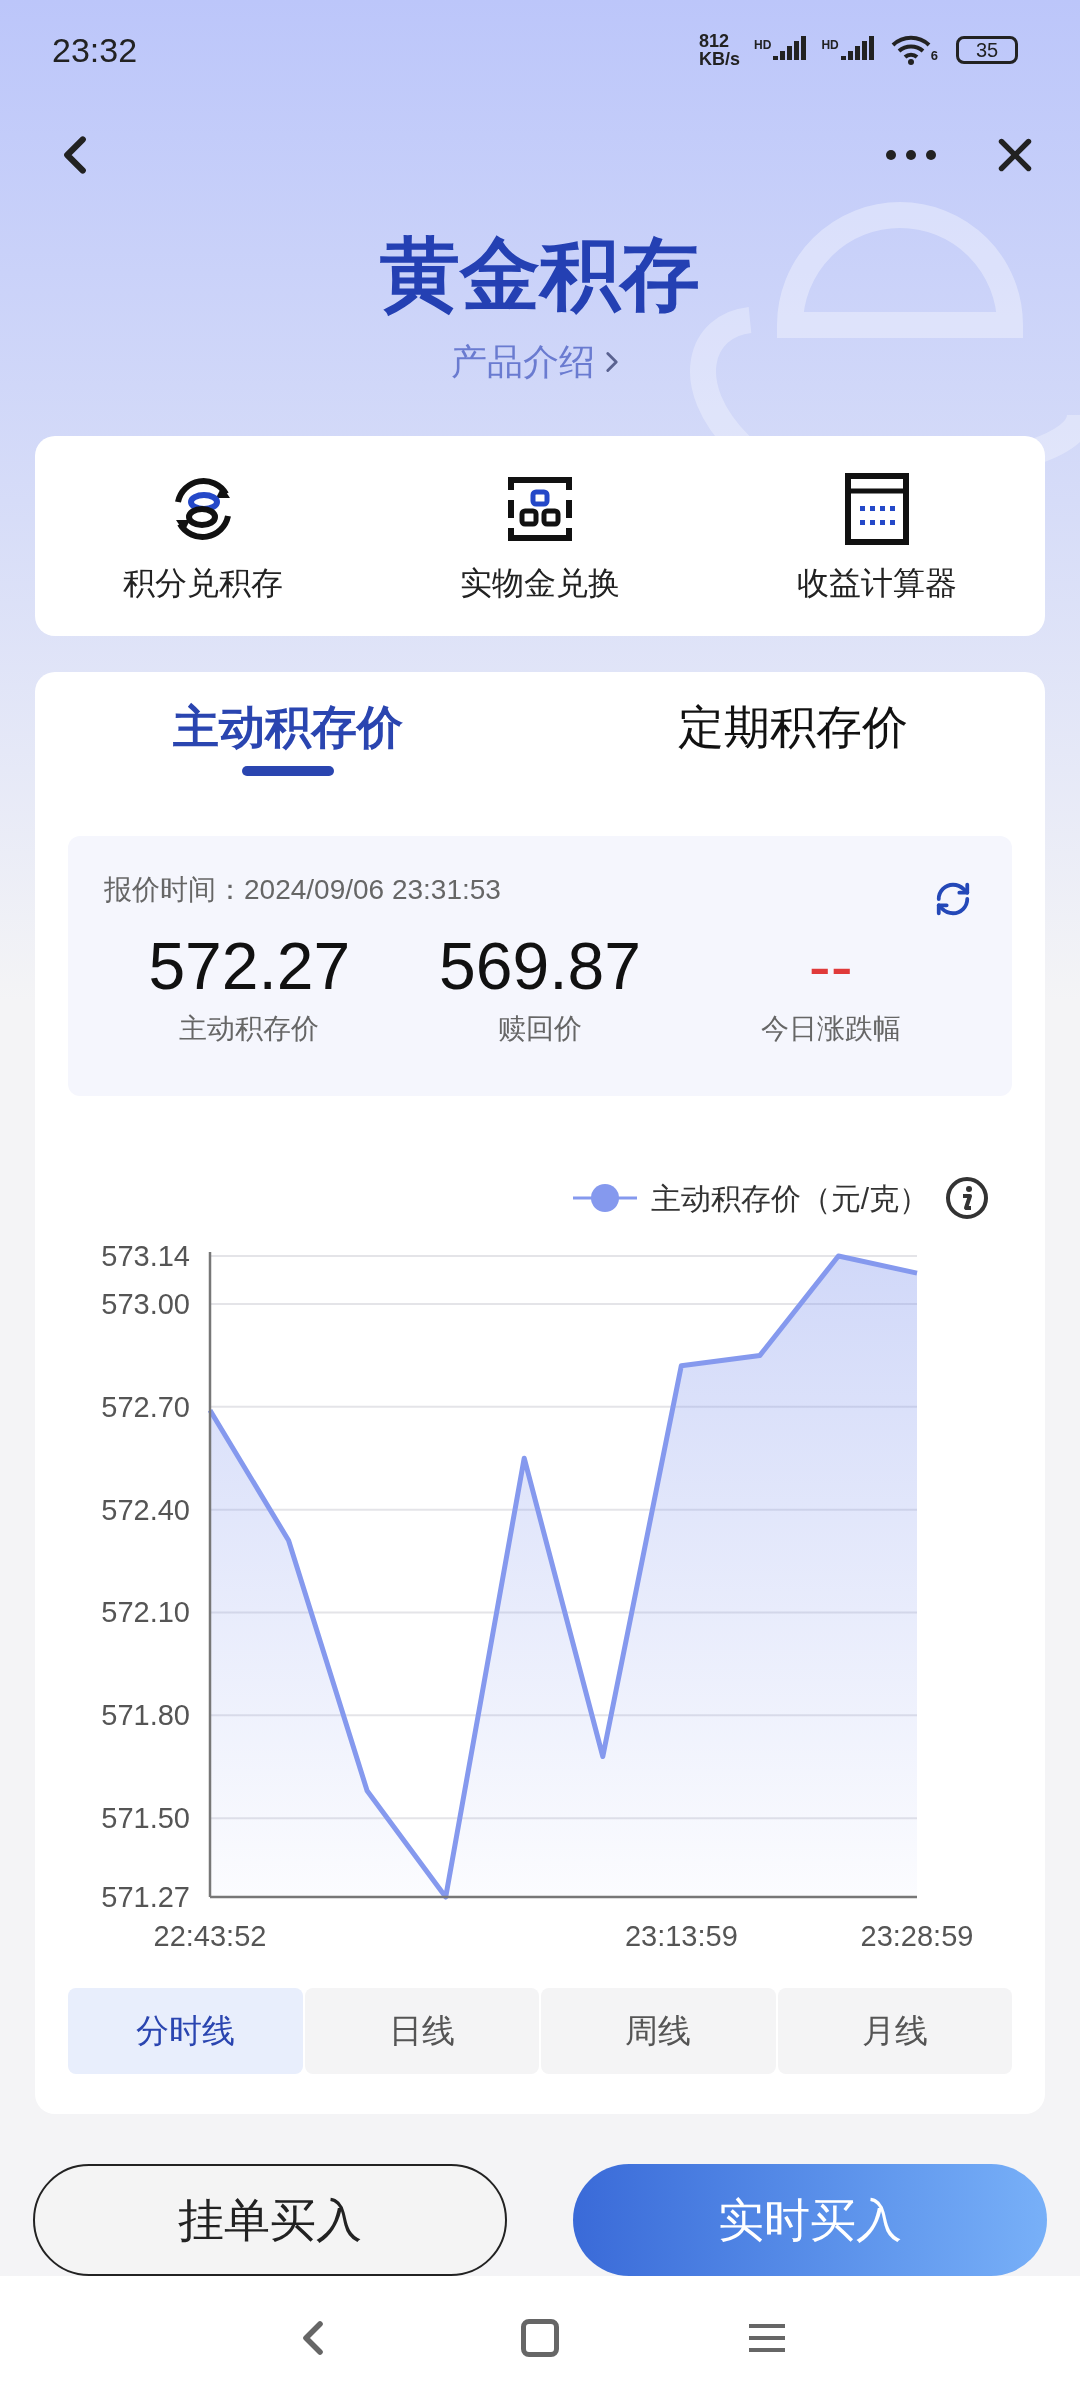  I want to click on wifi-icon, so click(910, 50).